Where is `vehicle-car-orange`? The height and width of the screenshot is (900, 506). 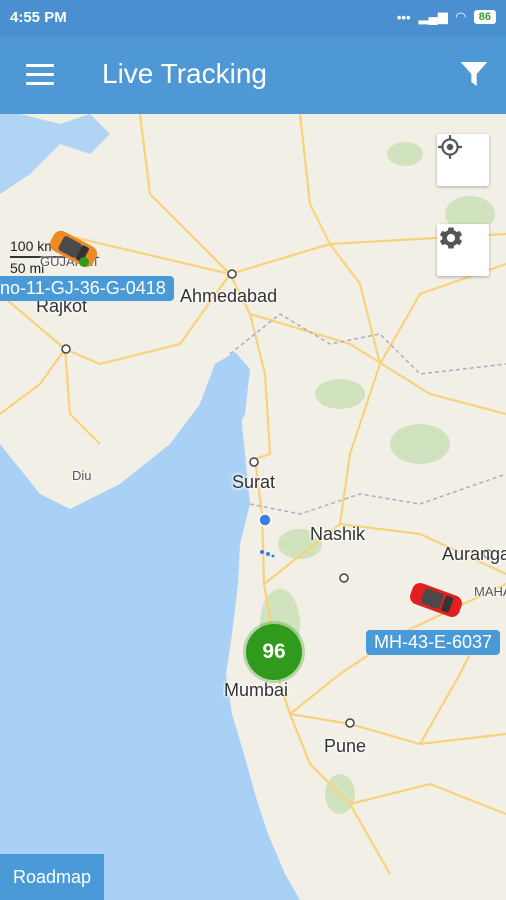
vehicle-car-orange is located at coordinates (74, 248).